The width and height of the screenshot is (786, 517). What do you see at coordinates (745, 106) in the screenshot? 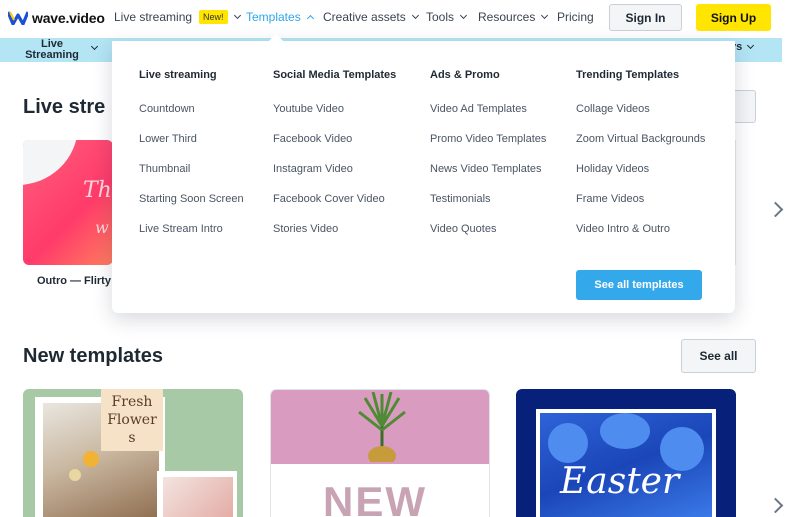
I see `see-all-button-partial` at bounding box center [745, 106].